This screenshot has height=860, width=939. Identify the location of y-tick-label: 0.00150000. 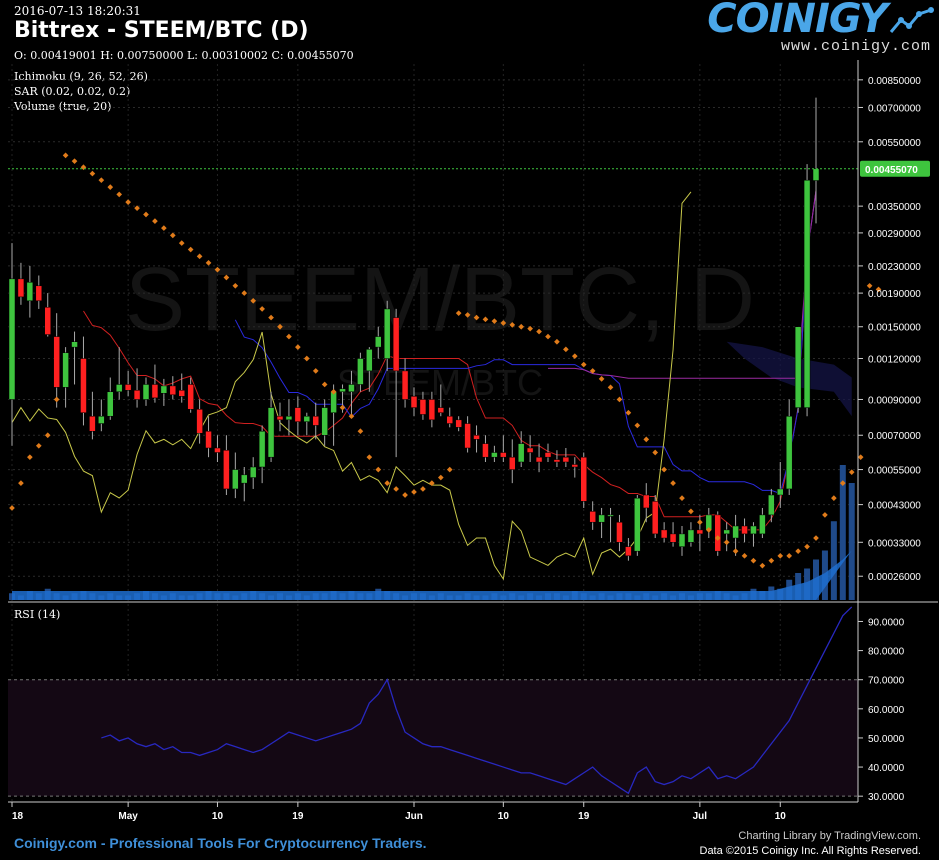
(894, 328).